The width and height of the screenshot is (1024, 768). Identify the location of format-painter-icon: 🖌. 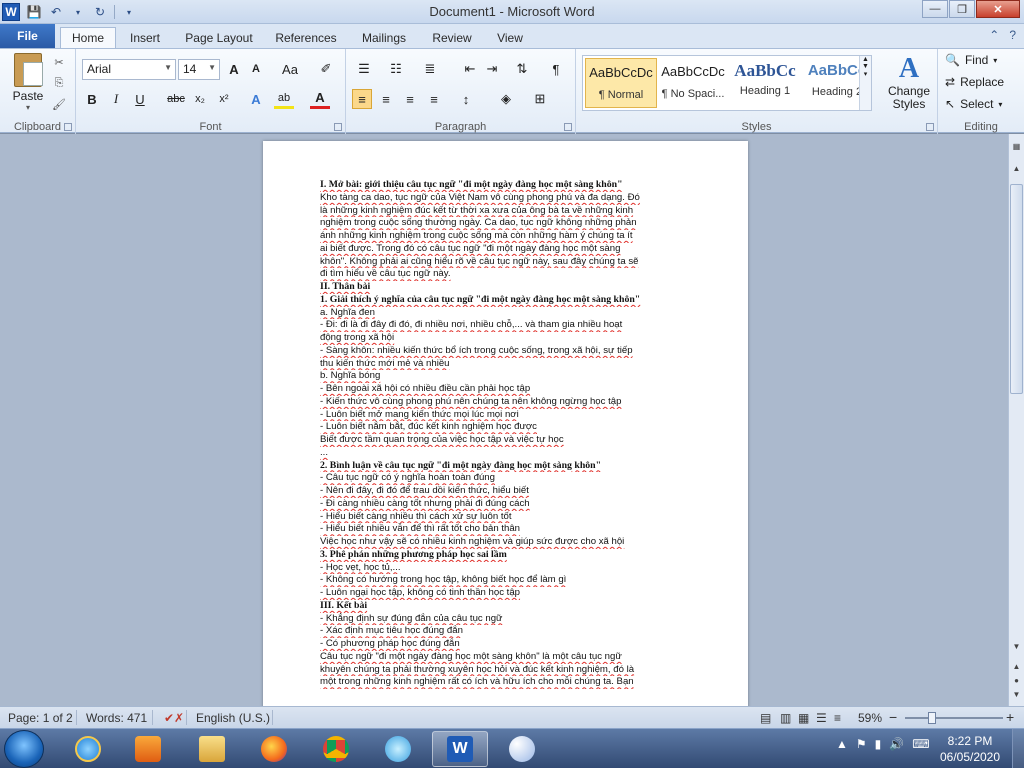
(59, 104).